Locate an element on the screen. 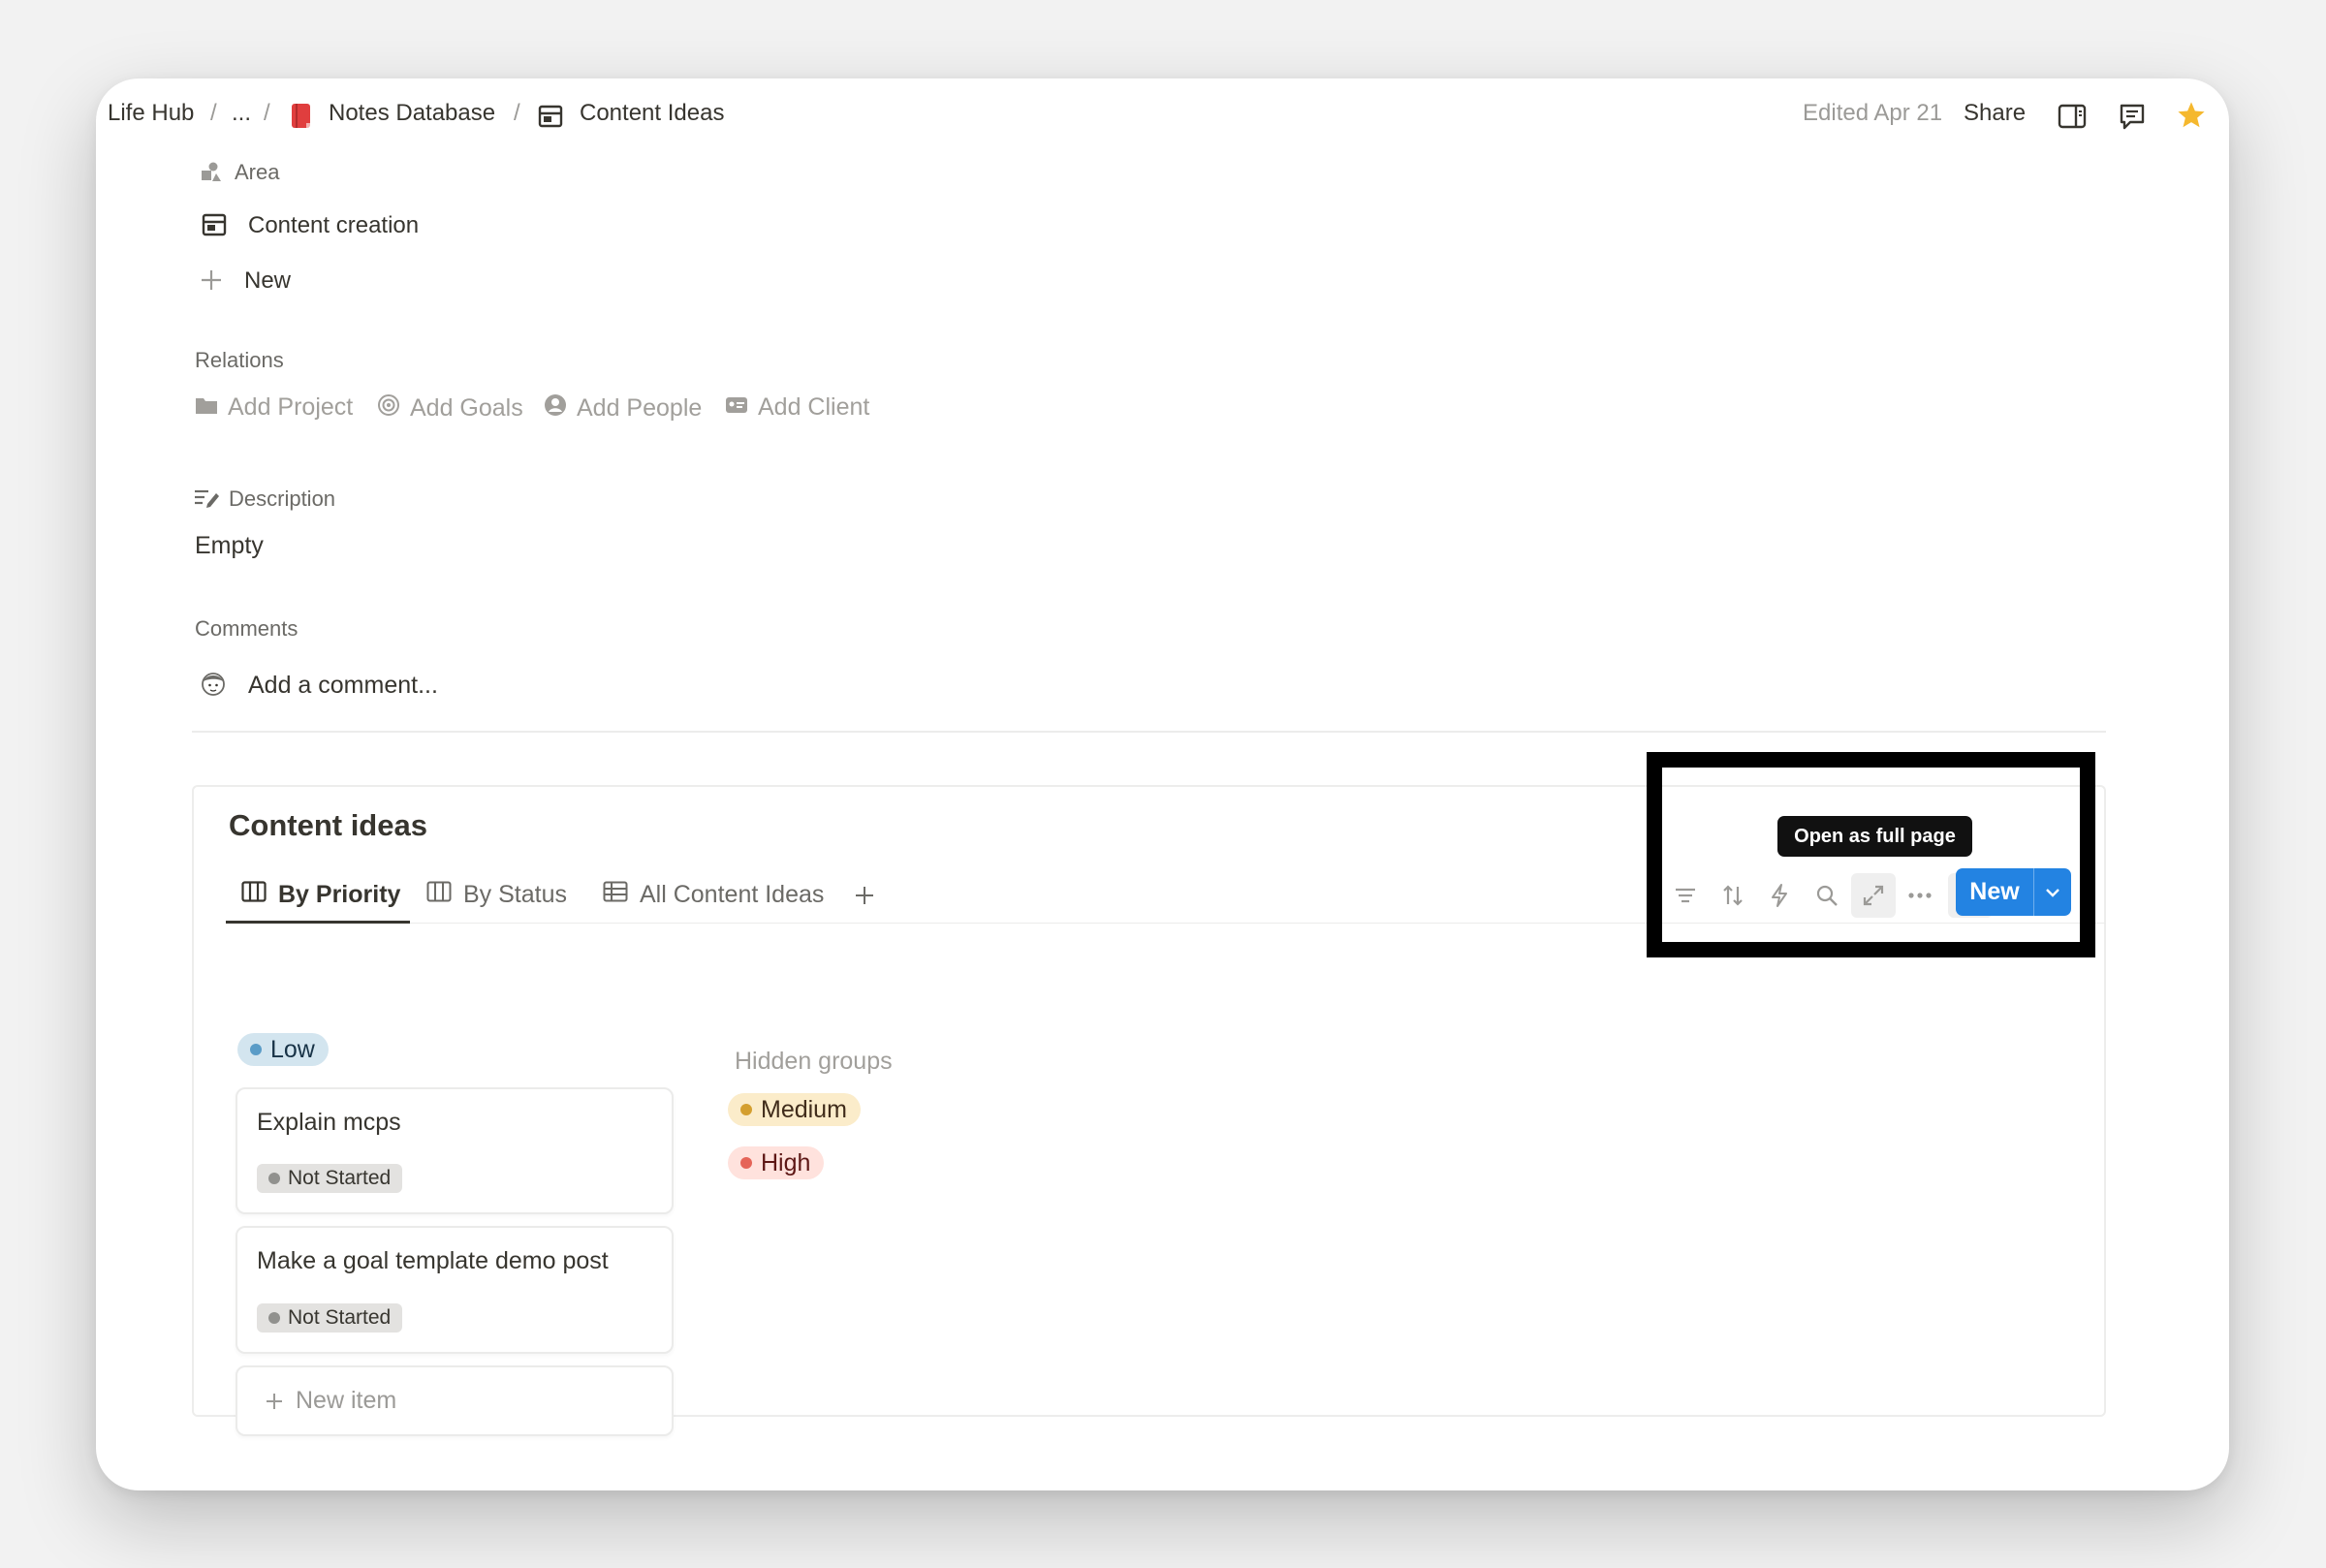 The height and width of the screenshot is (1568, 2326). tab-by-priority: By Priority is located at coordinates (320, 894).